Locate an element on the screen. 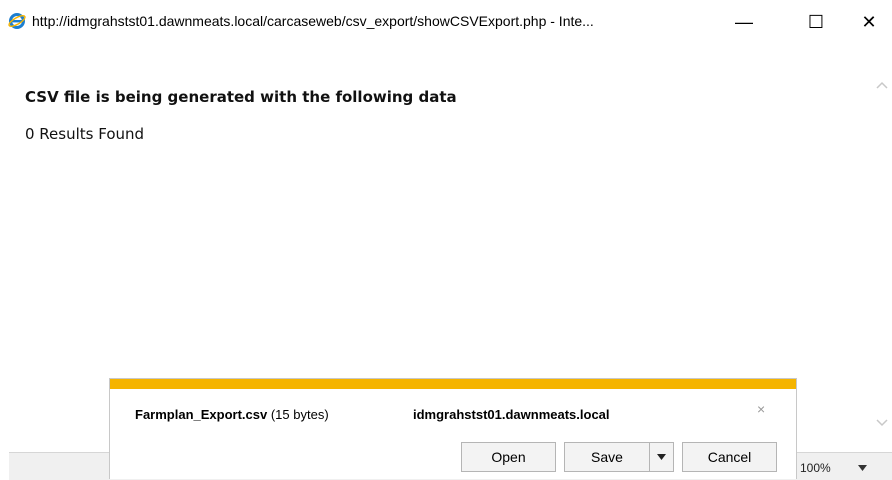  close-icon: ✕ is located at coordinates (869, 21).